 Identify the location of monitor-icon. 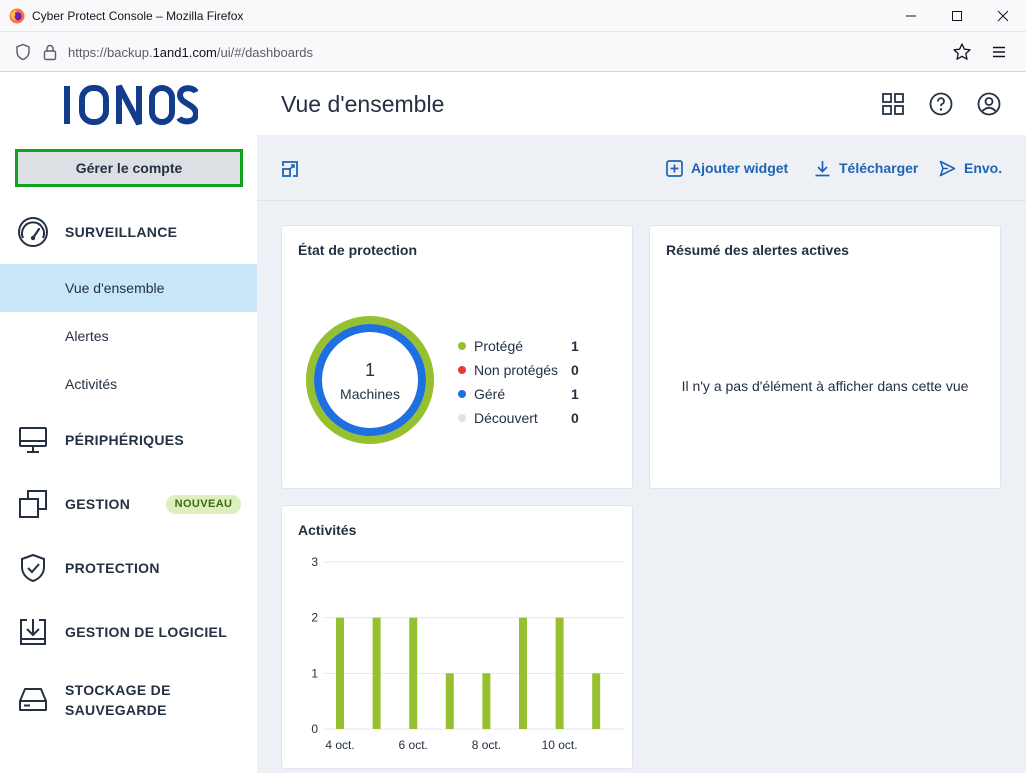
(33, 440).